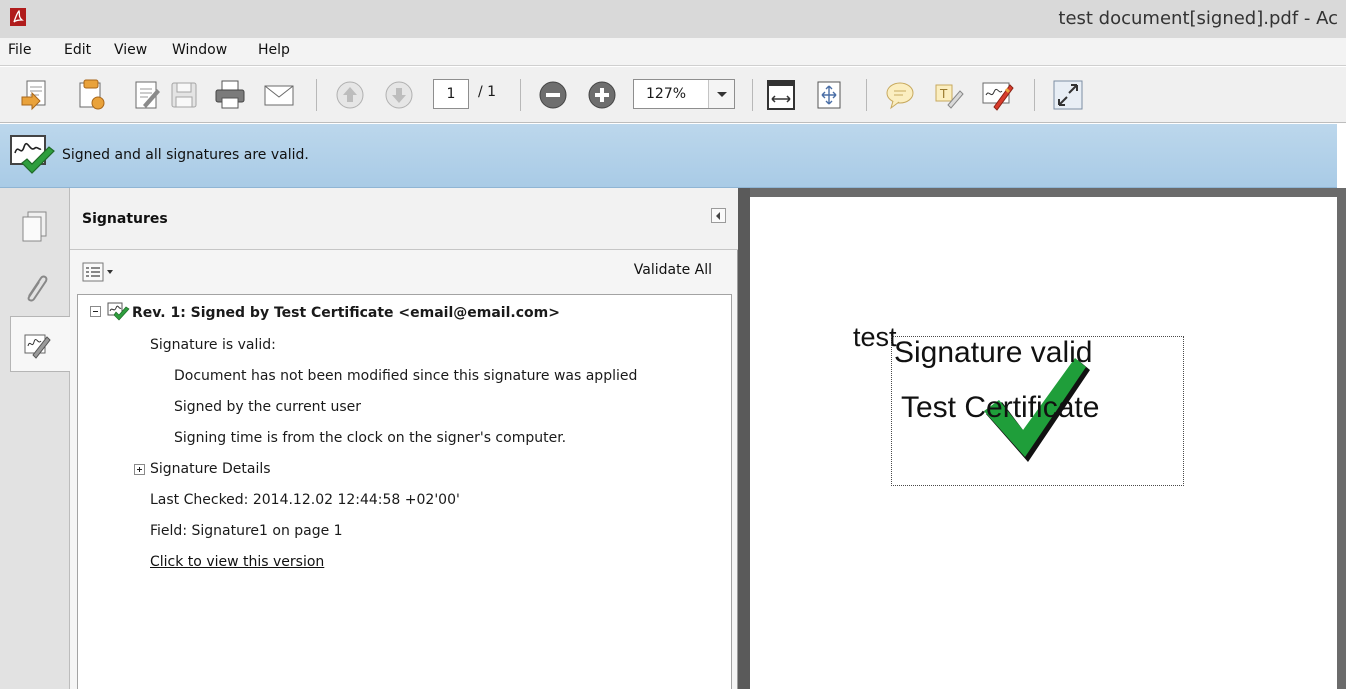 This screenshot has height=689, width=1346. Describe the element at coordinates (213, 345) in the screenshot. I see `signature-status: Signature is valid:` at that location.